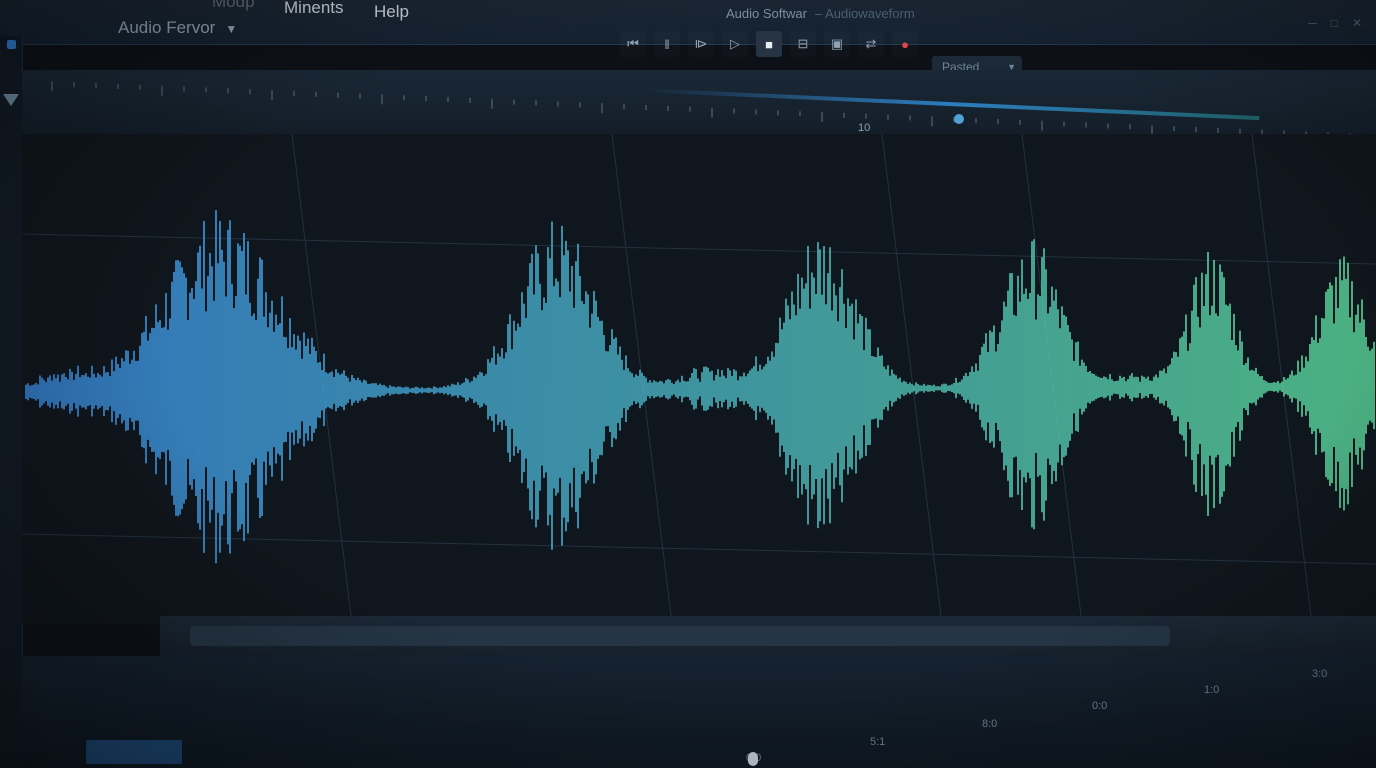 Image resolution: width=1376 pixels, height=768 pixels. Describe the element at coordinates (167, 27) in the screenshot. I see `project-dropdown-label: Audio Fervor` at that location.